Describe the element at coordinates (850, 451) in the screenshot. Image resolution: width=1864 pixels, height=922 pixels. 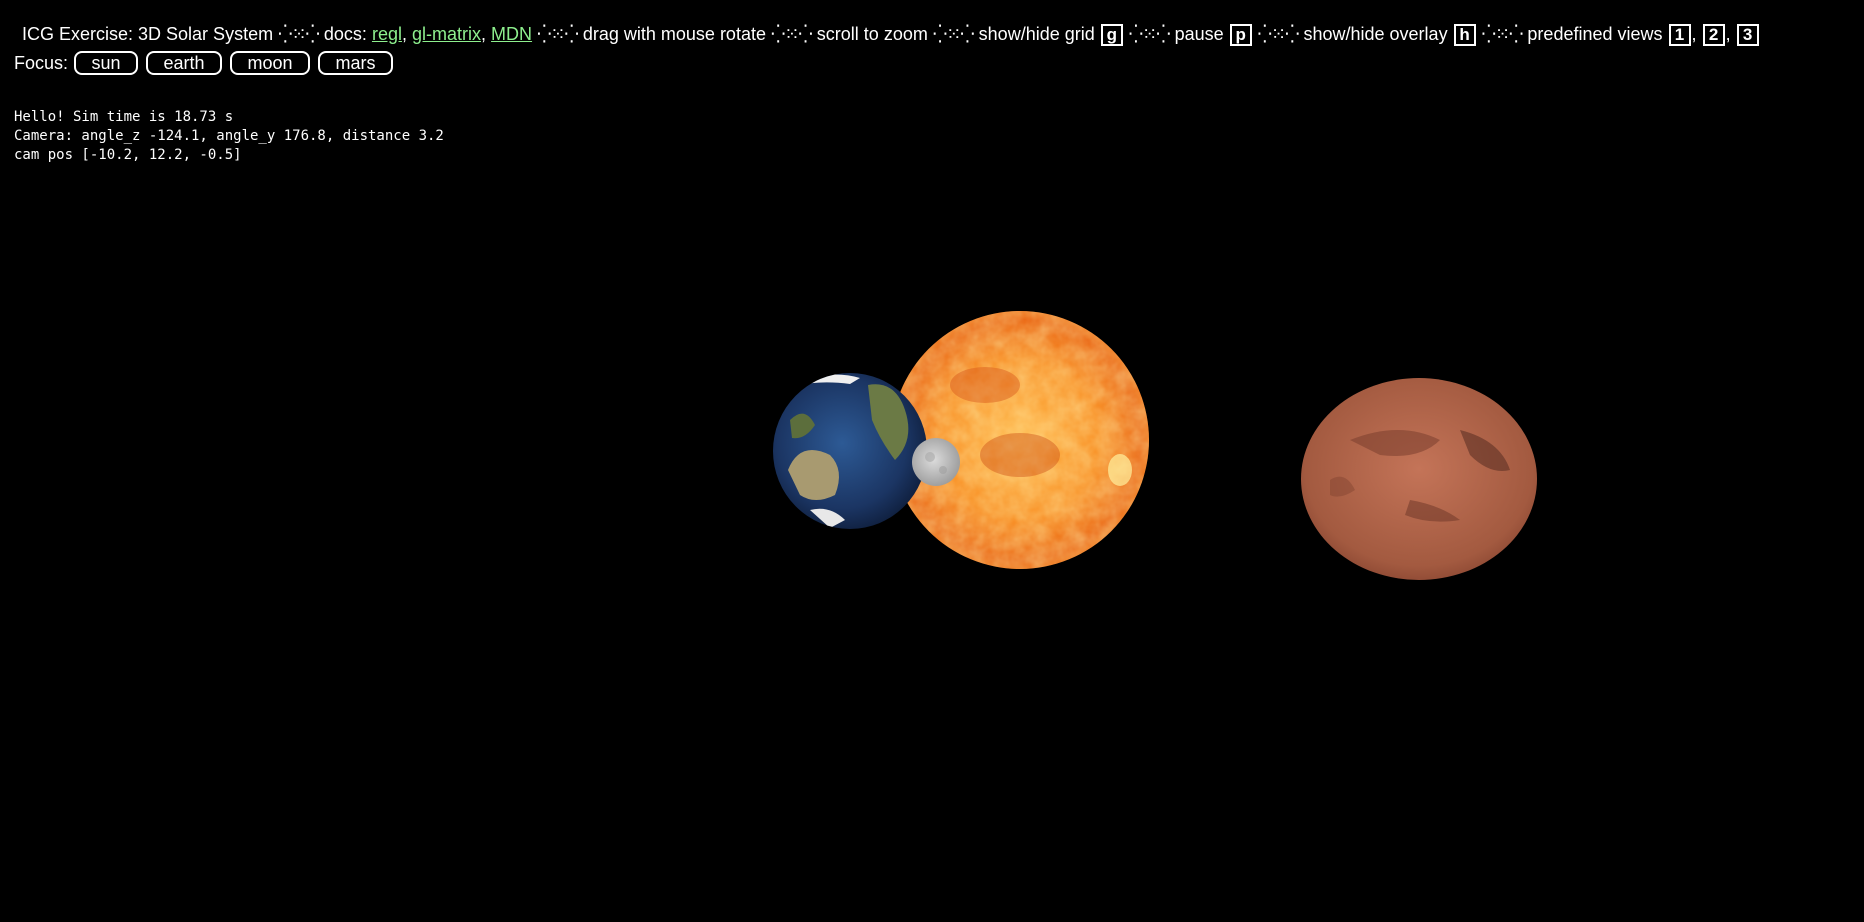
I see `earth-sphere` at that location.